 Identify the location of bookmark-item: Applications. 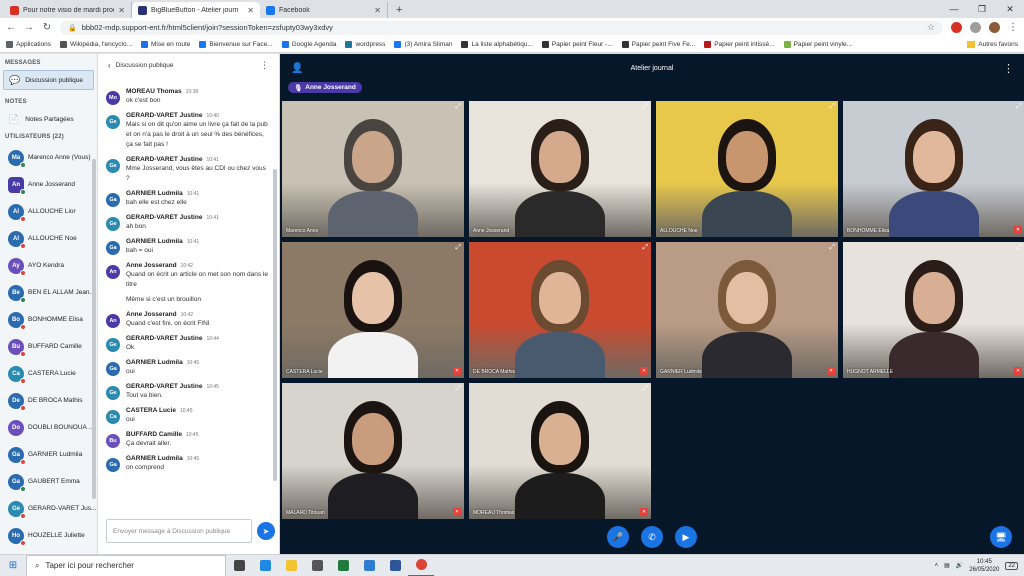
(28, 44).